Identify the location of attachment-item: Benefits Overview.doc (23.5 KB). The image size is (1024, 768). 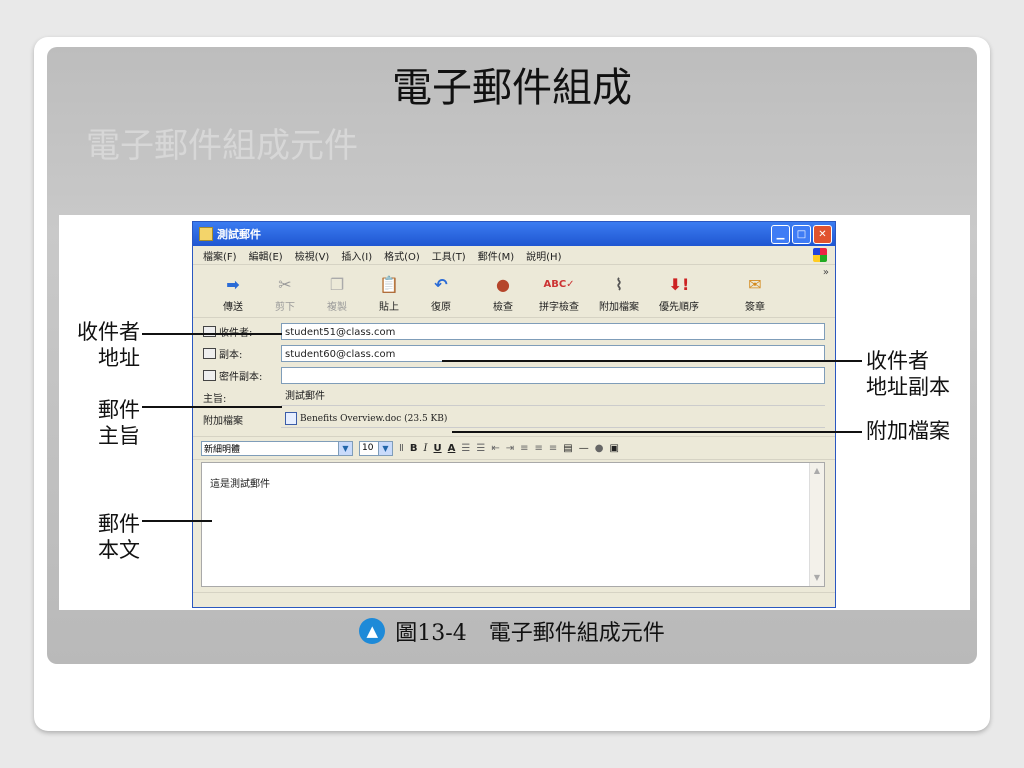
(553, 419).